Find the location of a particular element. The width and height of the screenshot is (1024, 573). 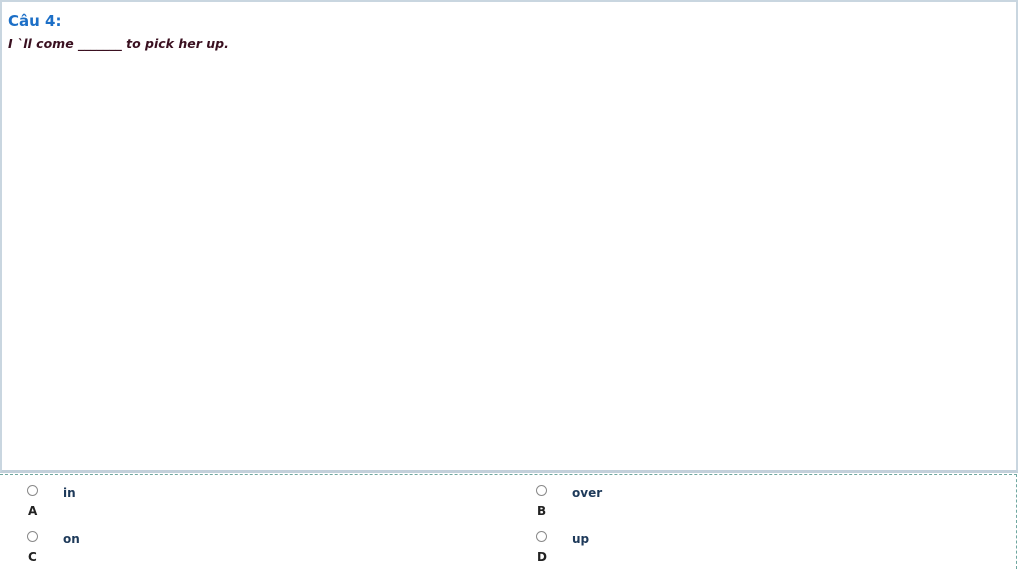

radio-button-b is located at coordinates (541, 490).